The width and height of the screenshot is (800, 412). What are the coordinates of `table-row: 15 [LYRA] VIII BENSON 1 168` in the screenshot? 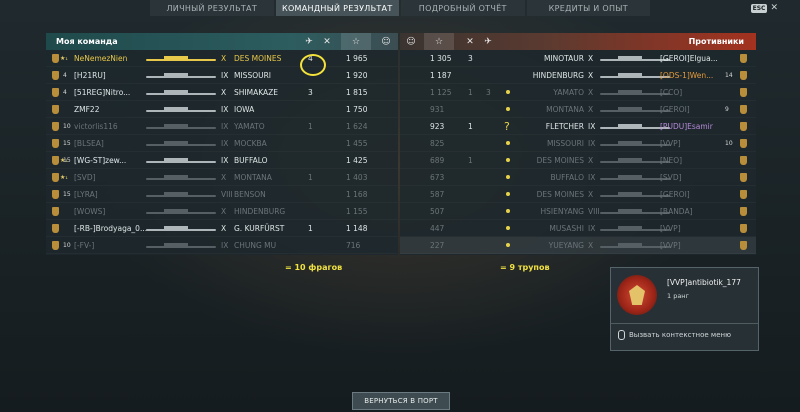 It's located at (222, 194).